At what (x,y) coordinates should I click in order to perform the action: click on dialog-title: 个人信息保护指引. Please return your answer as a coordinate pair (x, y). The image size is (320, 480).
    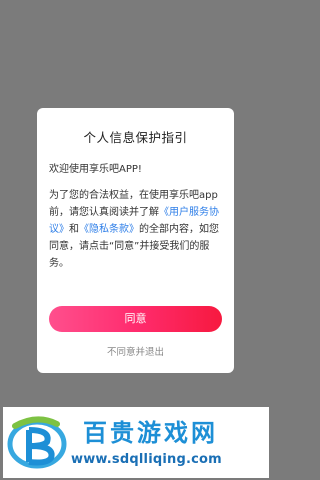
    Looking at the image, I should click on (135, 137).